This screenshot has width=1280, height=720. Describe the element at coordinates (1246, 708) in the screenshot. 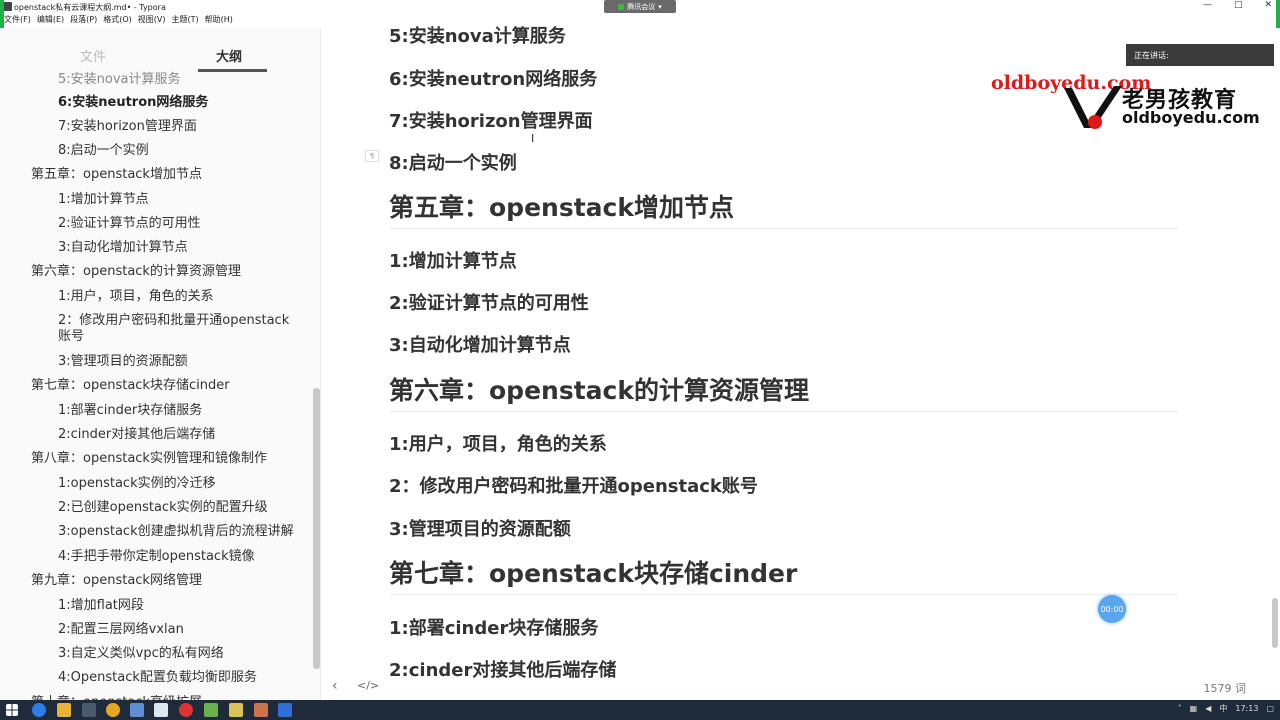

I see `clock: 17:13` at that location.